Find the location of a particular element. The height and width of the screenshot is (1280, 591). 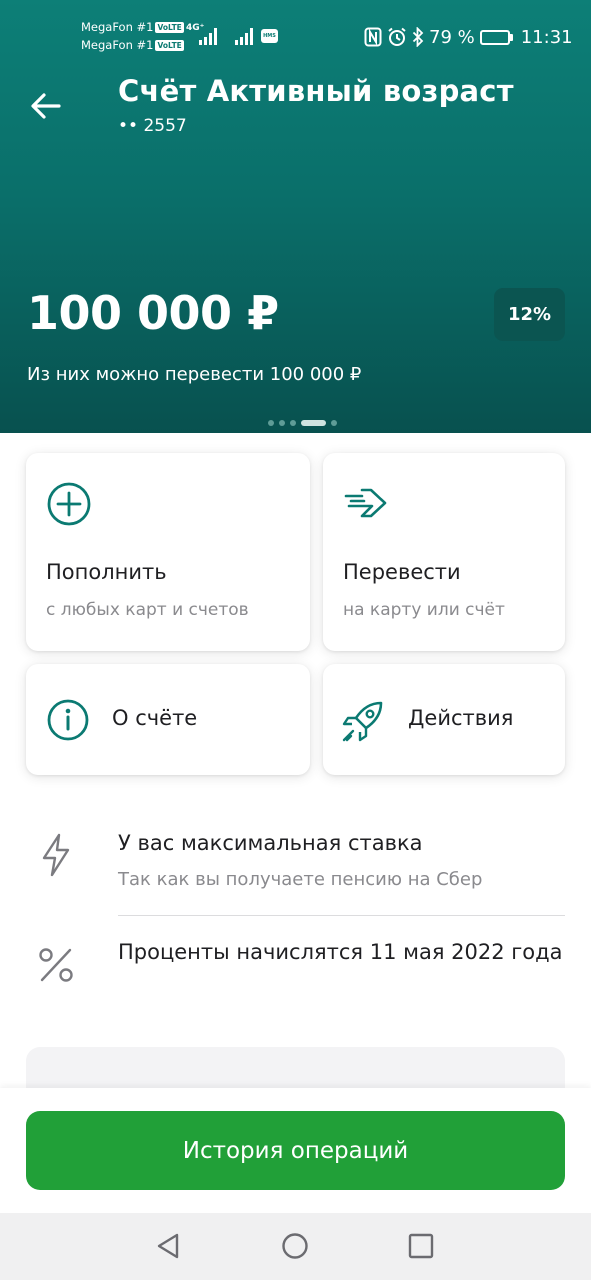

carrier-2: MegaFon #1 VoLTE is located at coordinates (132, 45).